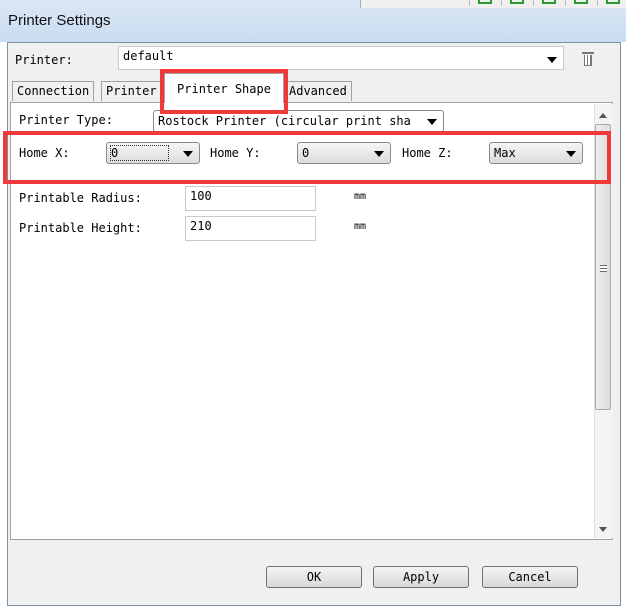 The width and height of the screenshot is (626, 610). What do you see at coordinates (603, 529) in the screenshot?
I see `scroll-down-icon` at bounding box center [603, 529].